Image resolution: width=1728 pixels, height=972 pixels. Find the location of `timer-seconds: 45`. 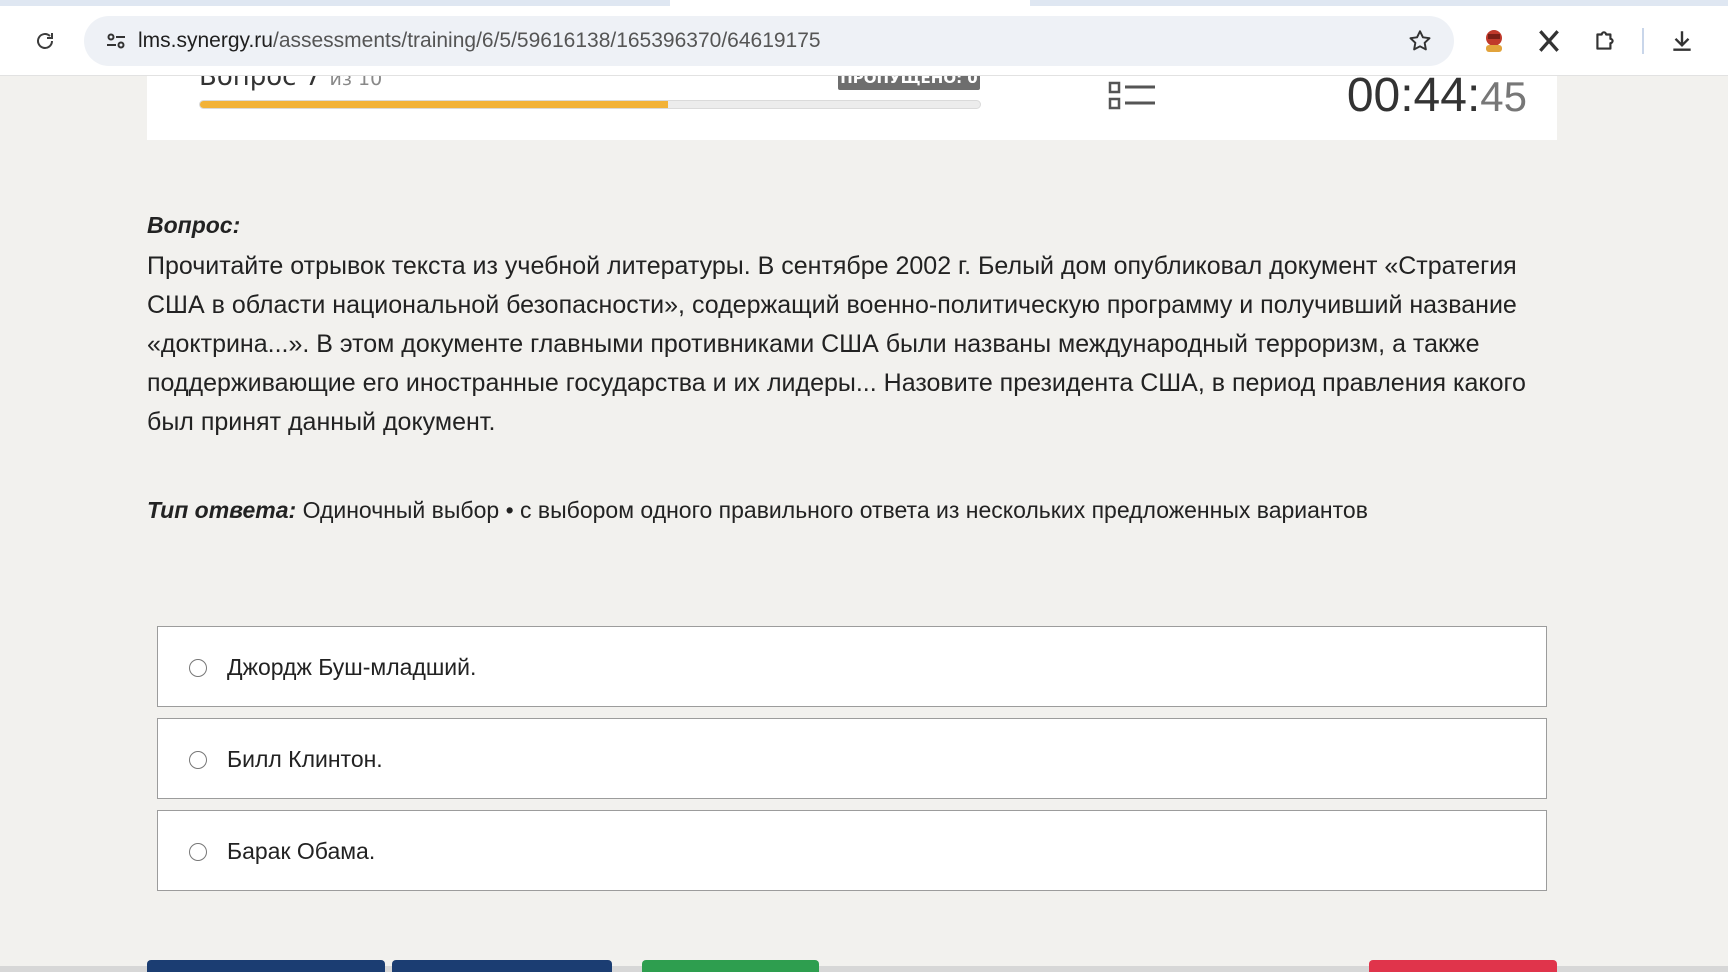

timer-seconds: 45 is located at coordinates (1503, 98).